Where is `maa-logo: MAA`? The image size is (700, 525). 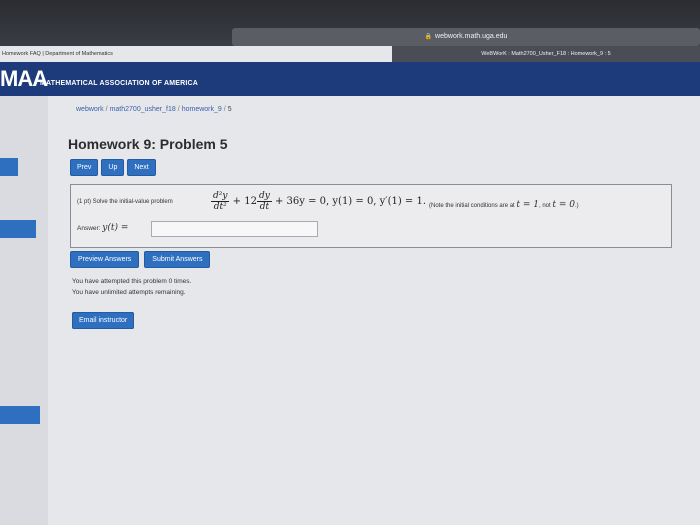
maa-logo: MAA is located at coordinates (24, 79).